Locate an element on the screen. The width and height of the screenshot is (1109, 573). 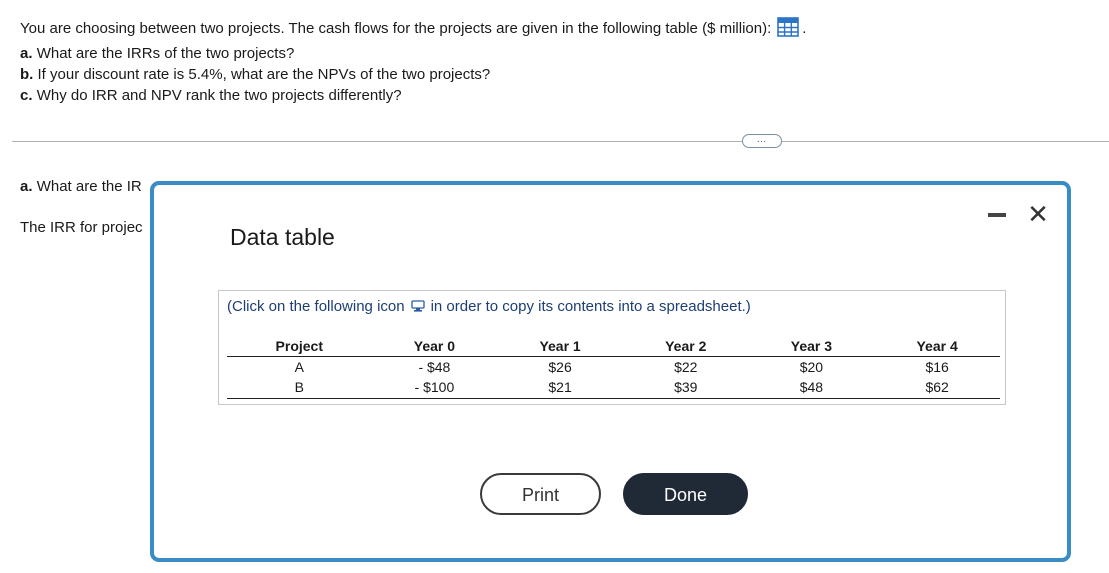
minimize-icon is located at coordinates (997, 215).